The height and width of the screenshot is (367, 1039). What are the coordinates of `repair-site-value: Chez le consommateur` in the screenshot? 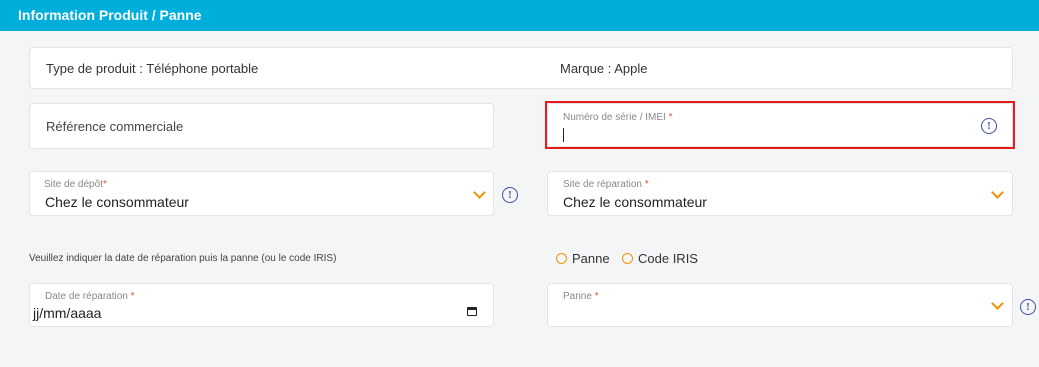 It's located at (635, 202).